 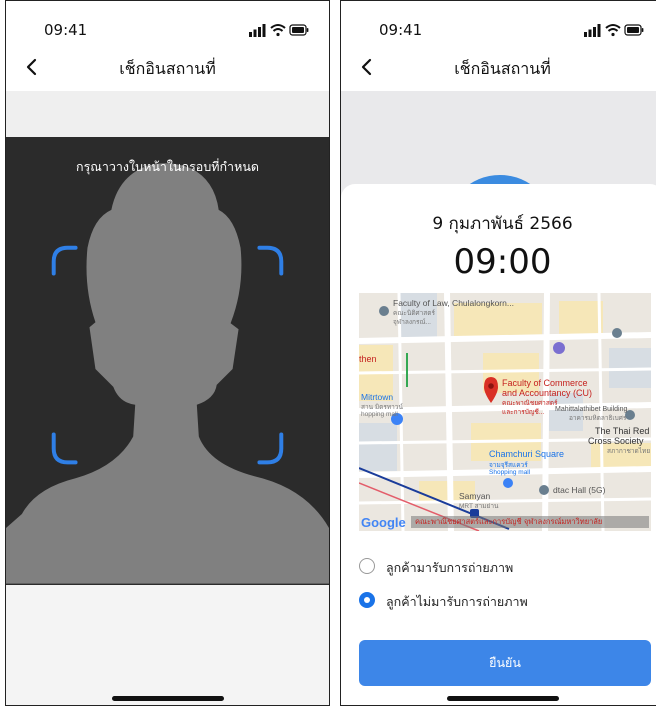 I want to click on map-label-red-cross-thai: สภากาชาดไทย, so click(x=629, y=451).